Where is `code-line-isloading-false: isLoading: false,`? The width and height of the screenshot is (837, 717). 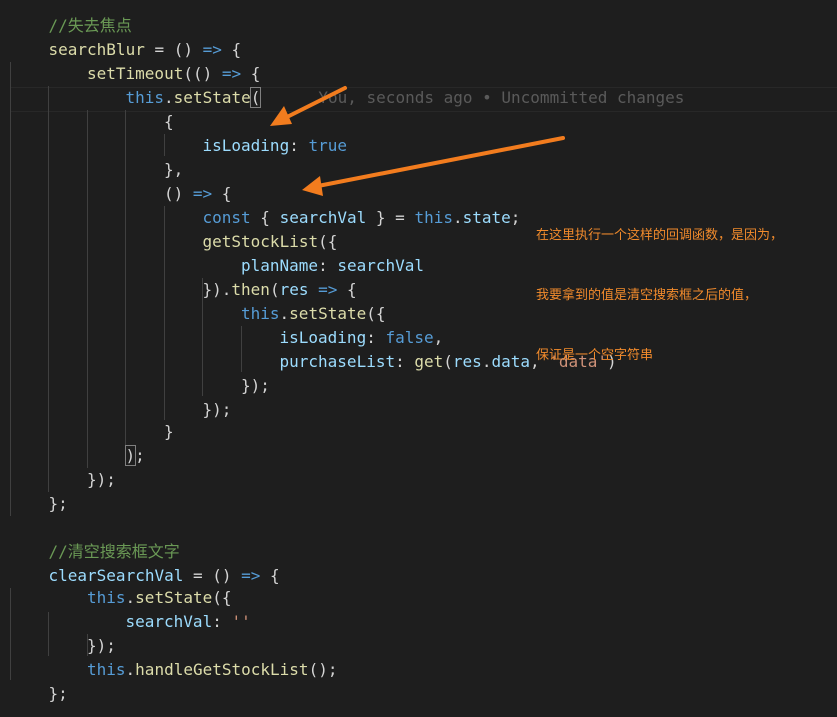
code-line-isloading-false: isLoading: false, is located at coordinates (362, 338).